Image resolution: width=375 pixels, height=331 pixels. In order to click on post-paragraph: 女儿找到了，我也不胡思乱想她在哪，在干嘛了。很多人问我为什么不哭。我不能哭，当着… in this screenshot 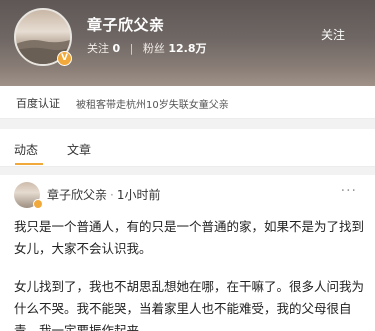, I will do `click(189, 305)`.